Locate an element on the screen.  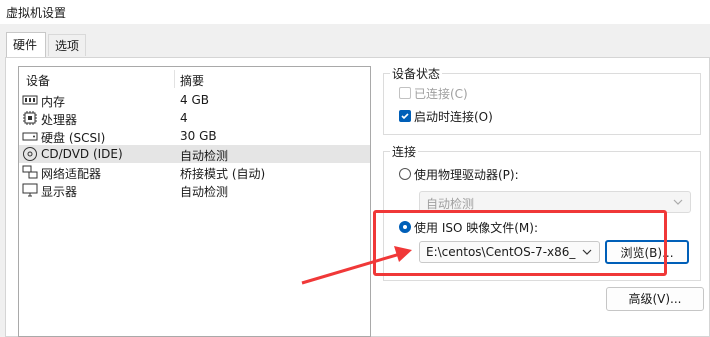
device-summary: 4 GB is located at coordinates (194, 100).